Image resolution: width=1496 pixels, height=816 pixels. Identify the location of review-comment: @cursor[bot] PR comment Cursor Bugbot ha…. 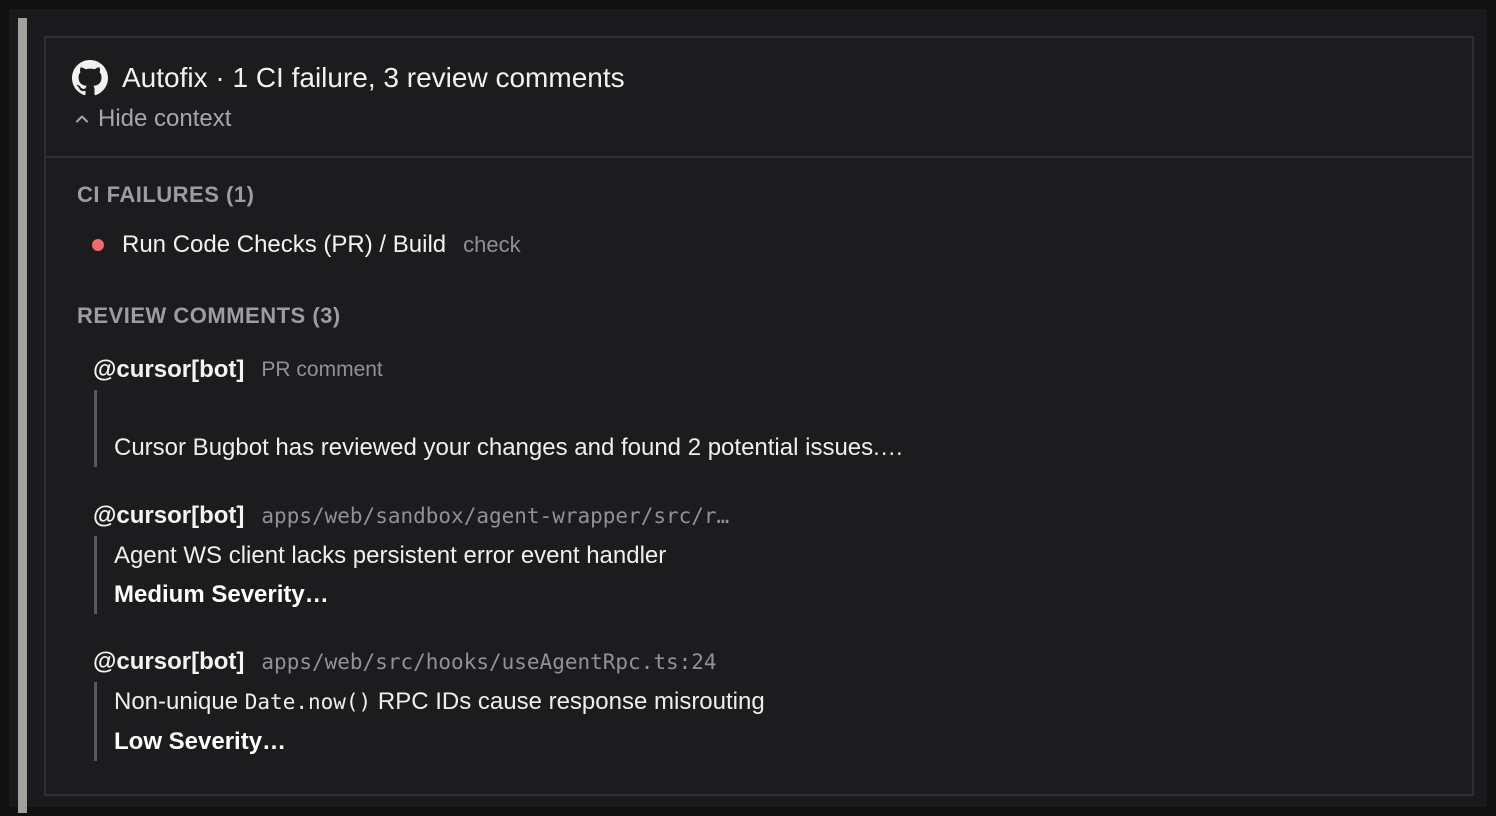
(498, 410).